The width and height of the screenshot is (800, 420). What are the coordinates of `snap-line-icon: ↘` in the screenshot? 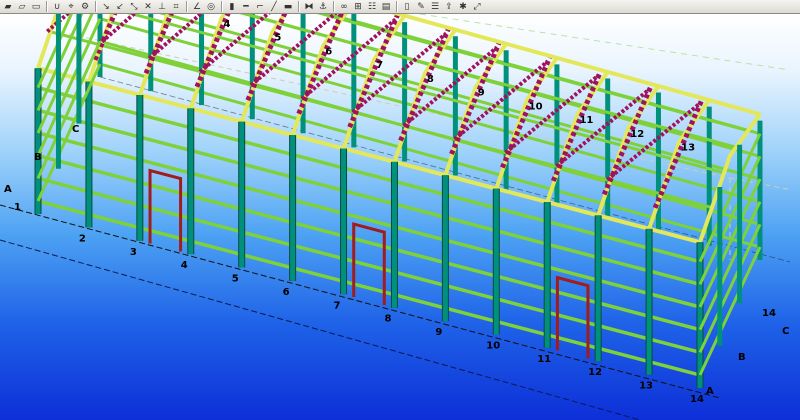 It's located at (106, 7).